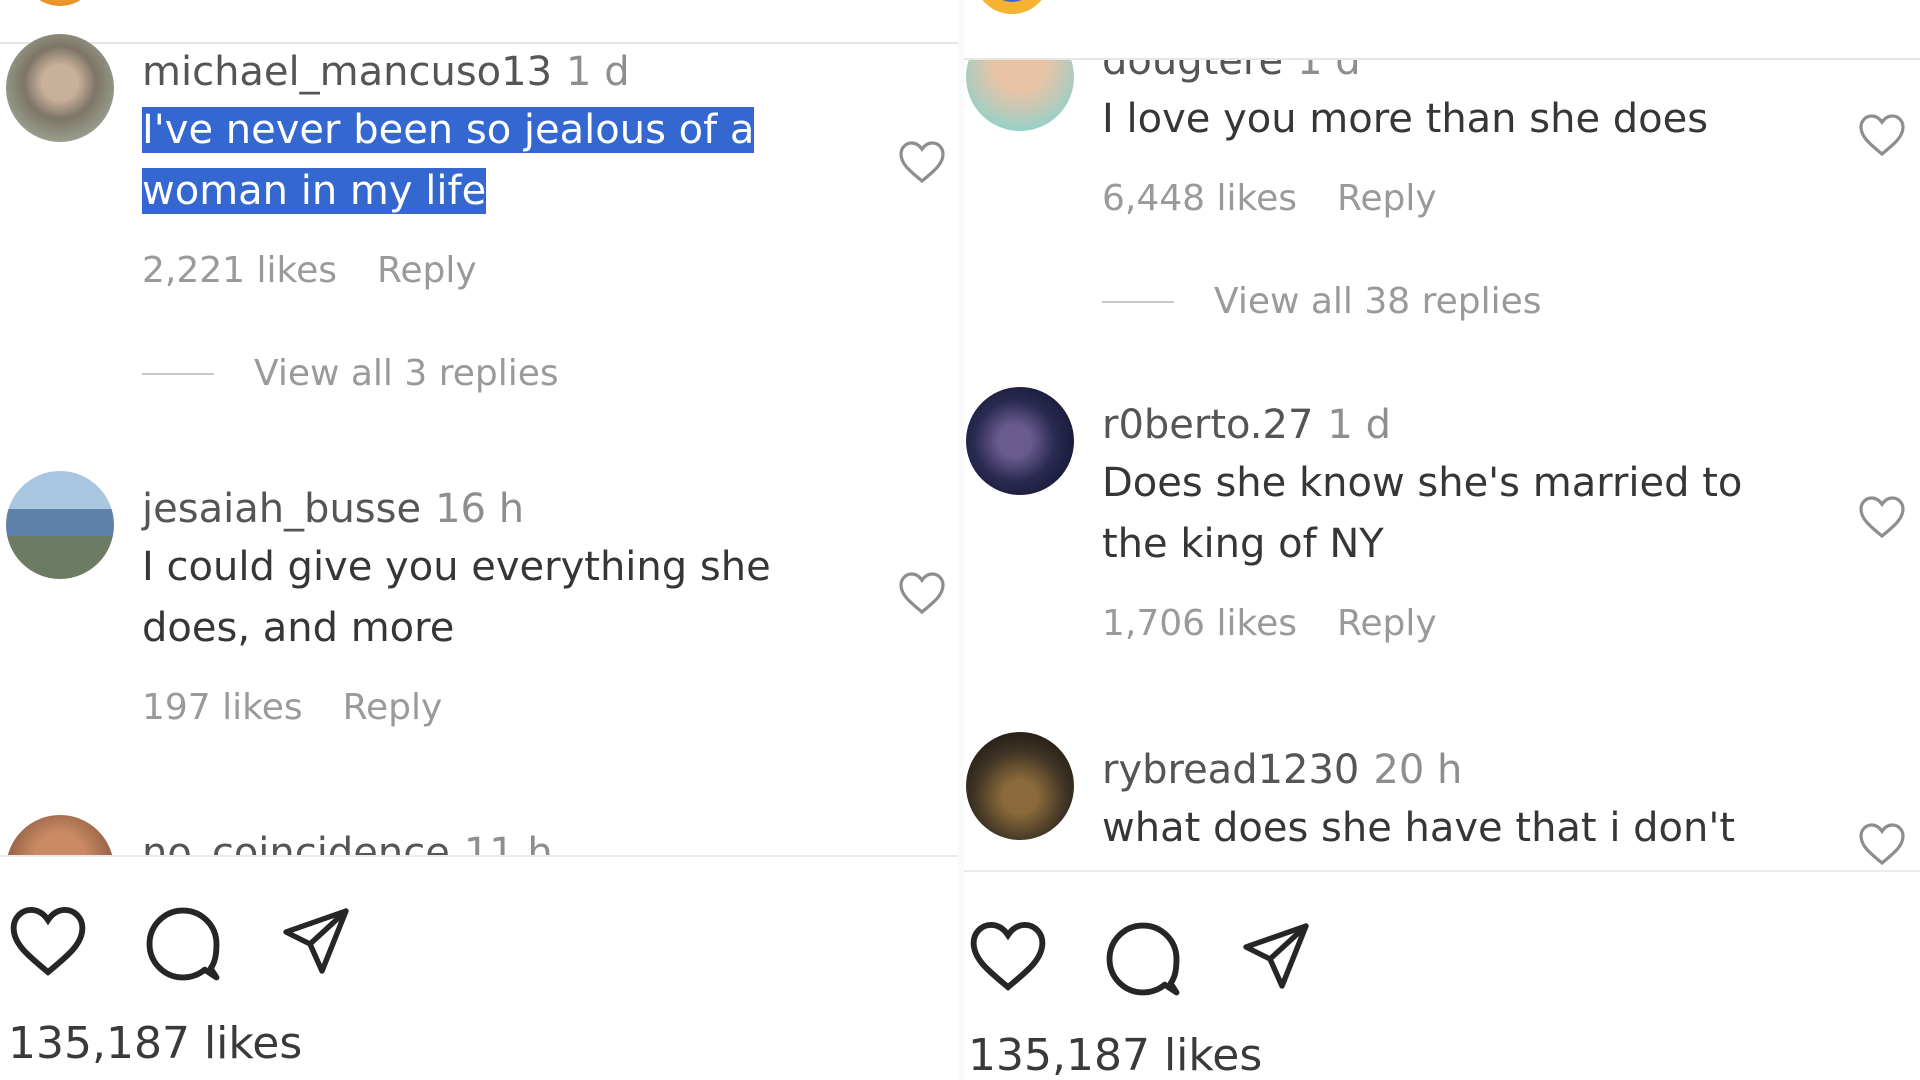 Image resolution: width=1920 pixels, height=1080 pixels. What do you see at coordinates (406, 373) in the screenshot?
I see `view-replies-label: View all 3 replies` at bounding box center [406, 373].